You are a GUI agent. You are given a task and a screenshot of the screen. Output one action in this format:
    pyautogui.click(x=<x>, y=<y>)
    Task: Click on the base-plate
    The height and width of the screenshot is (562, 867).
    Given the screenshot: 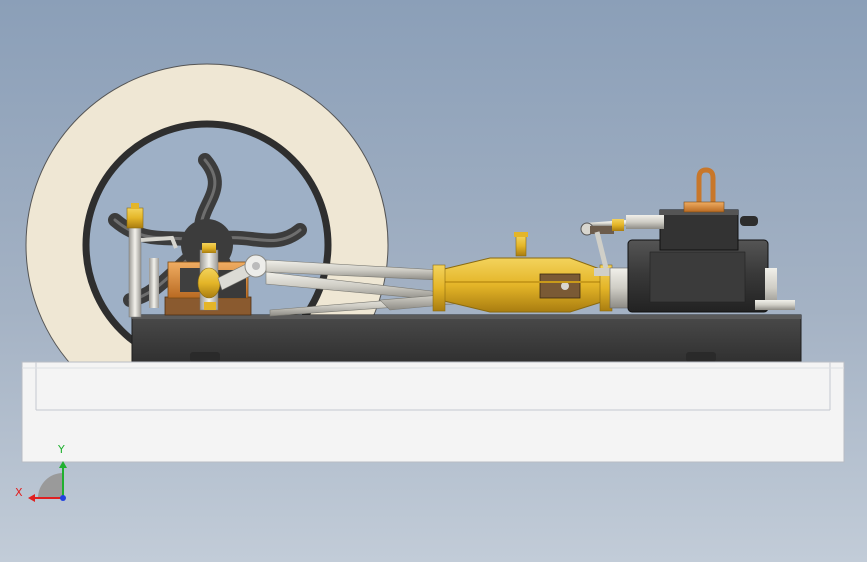 What is the action you would take?
    pyautogui.click(x=466, y=339)
    